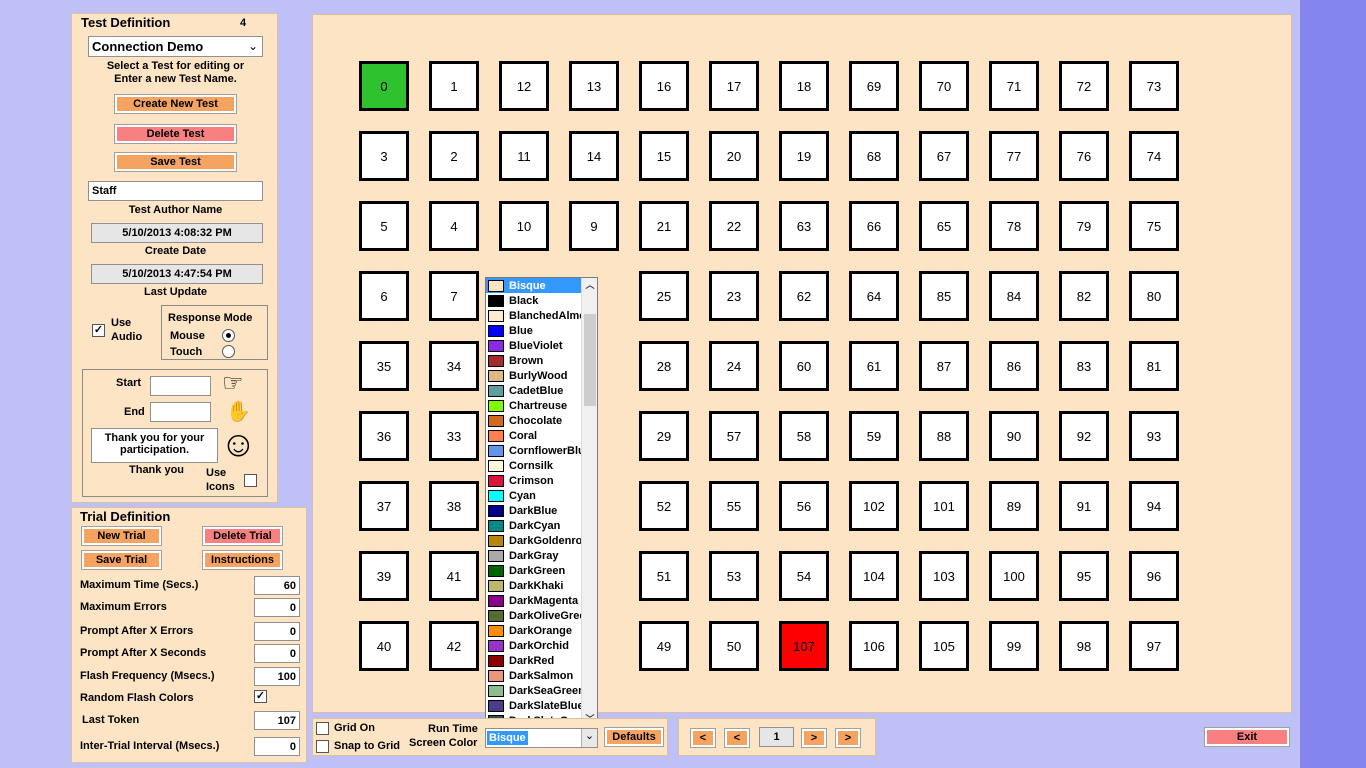  I want to click on token-tile: 78, so click(1014, 226).